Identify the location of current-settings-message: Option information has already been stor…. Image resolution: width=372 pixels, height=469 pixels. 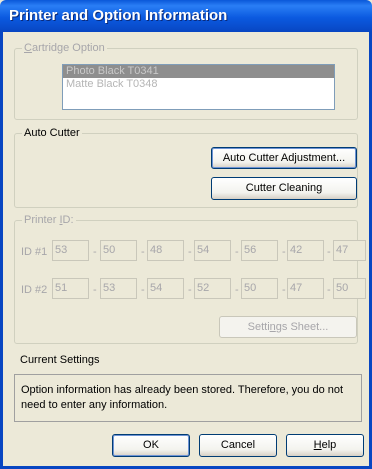
(182, 397).